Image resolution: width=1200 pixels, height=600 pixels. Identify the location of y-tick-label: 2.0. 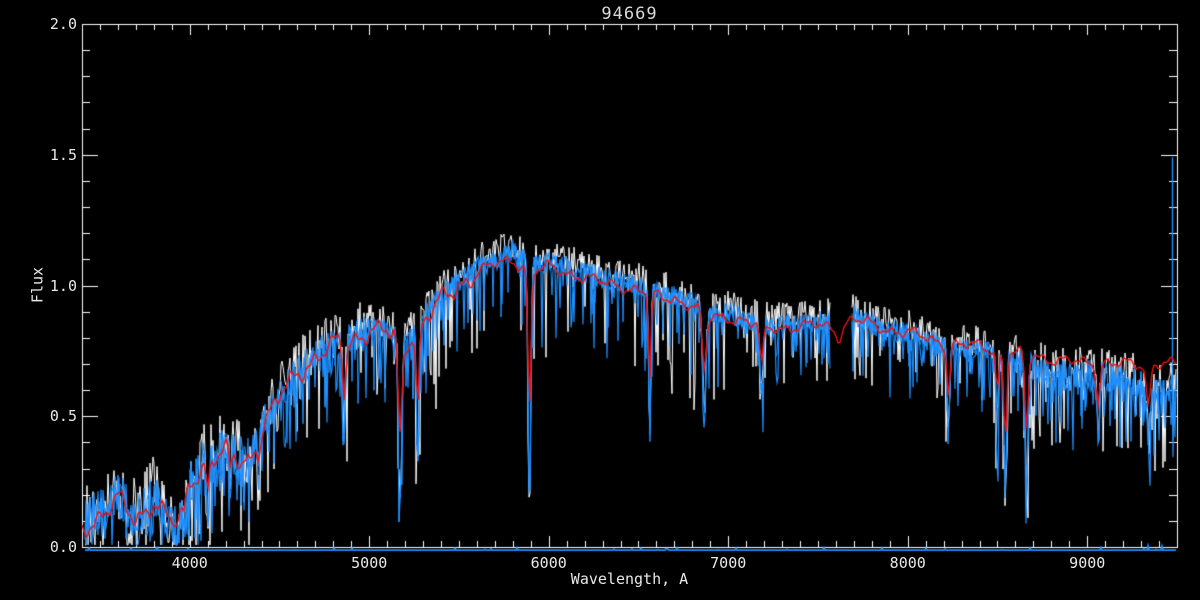
(63, 24).